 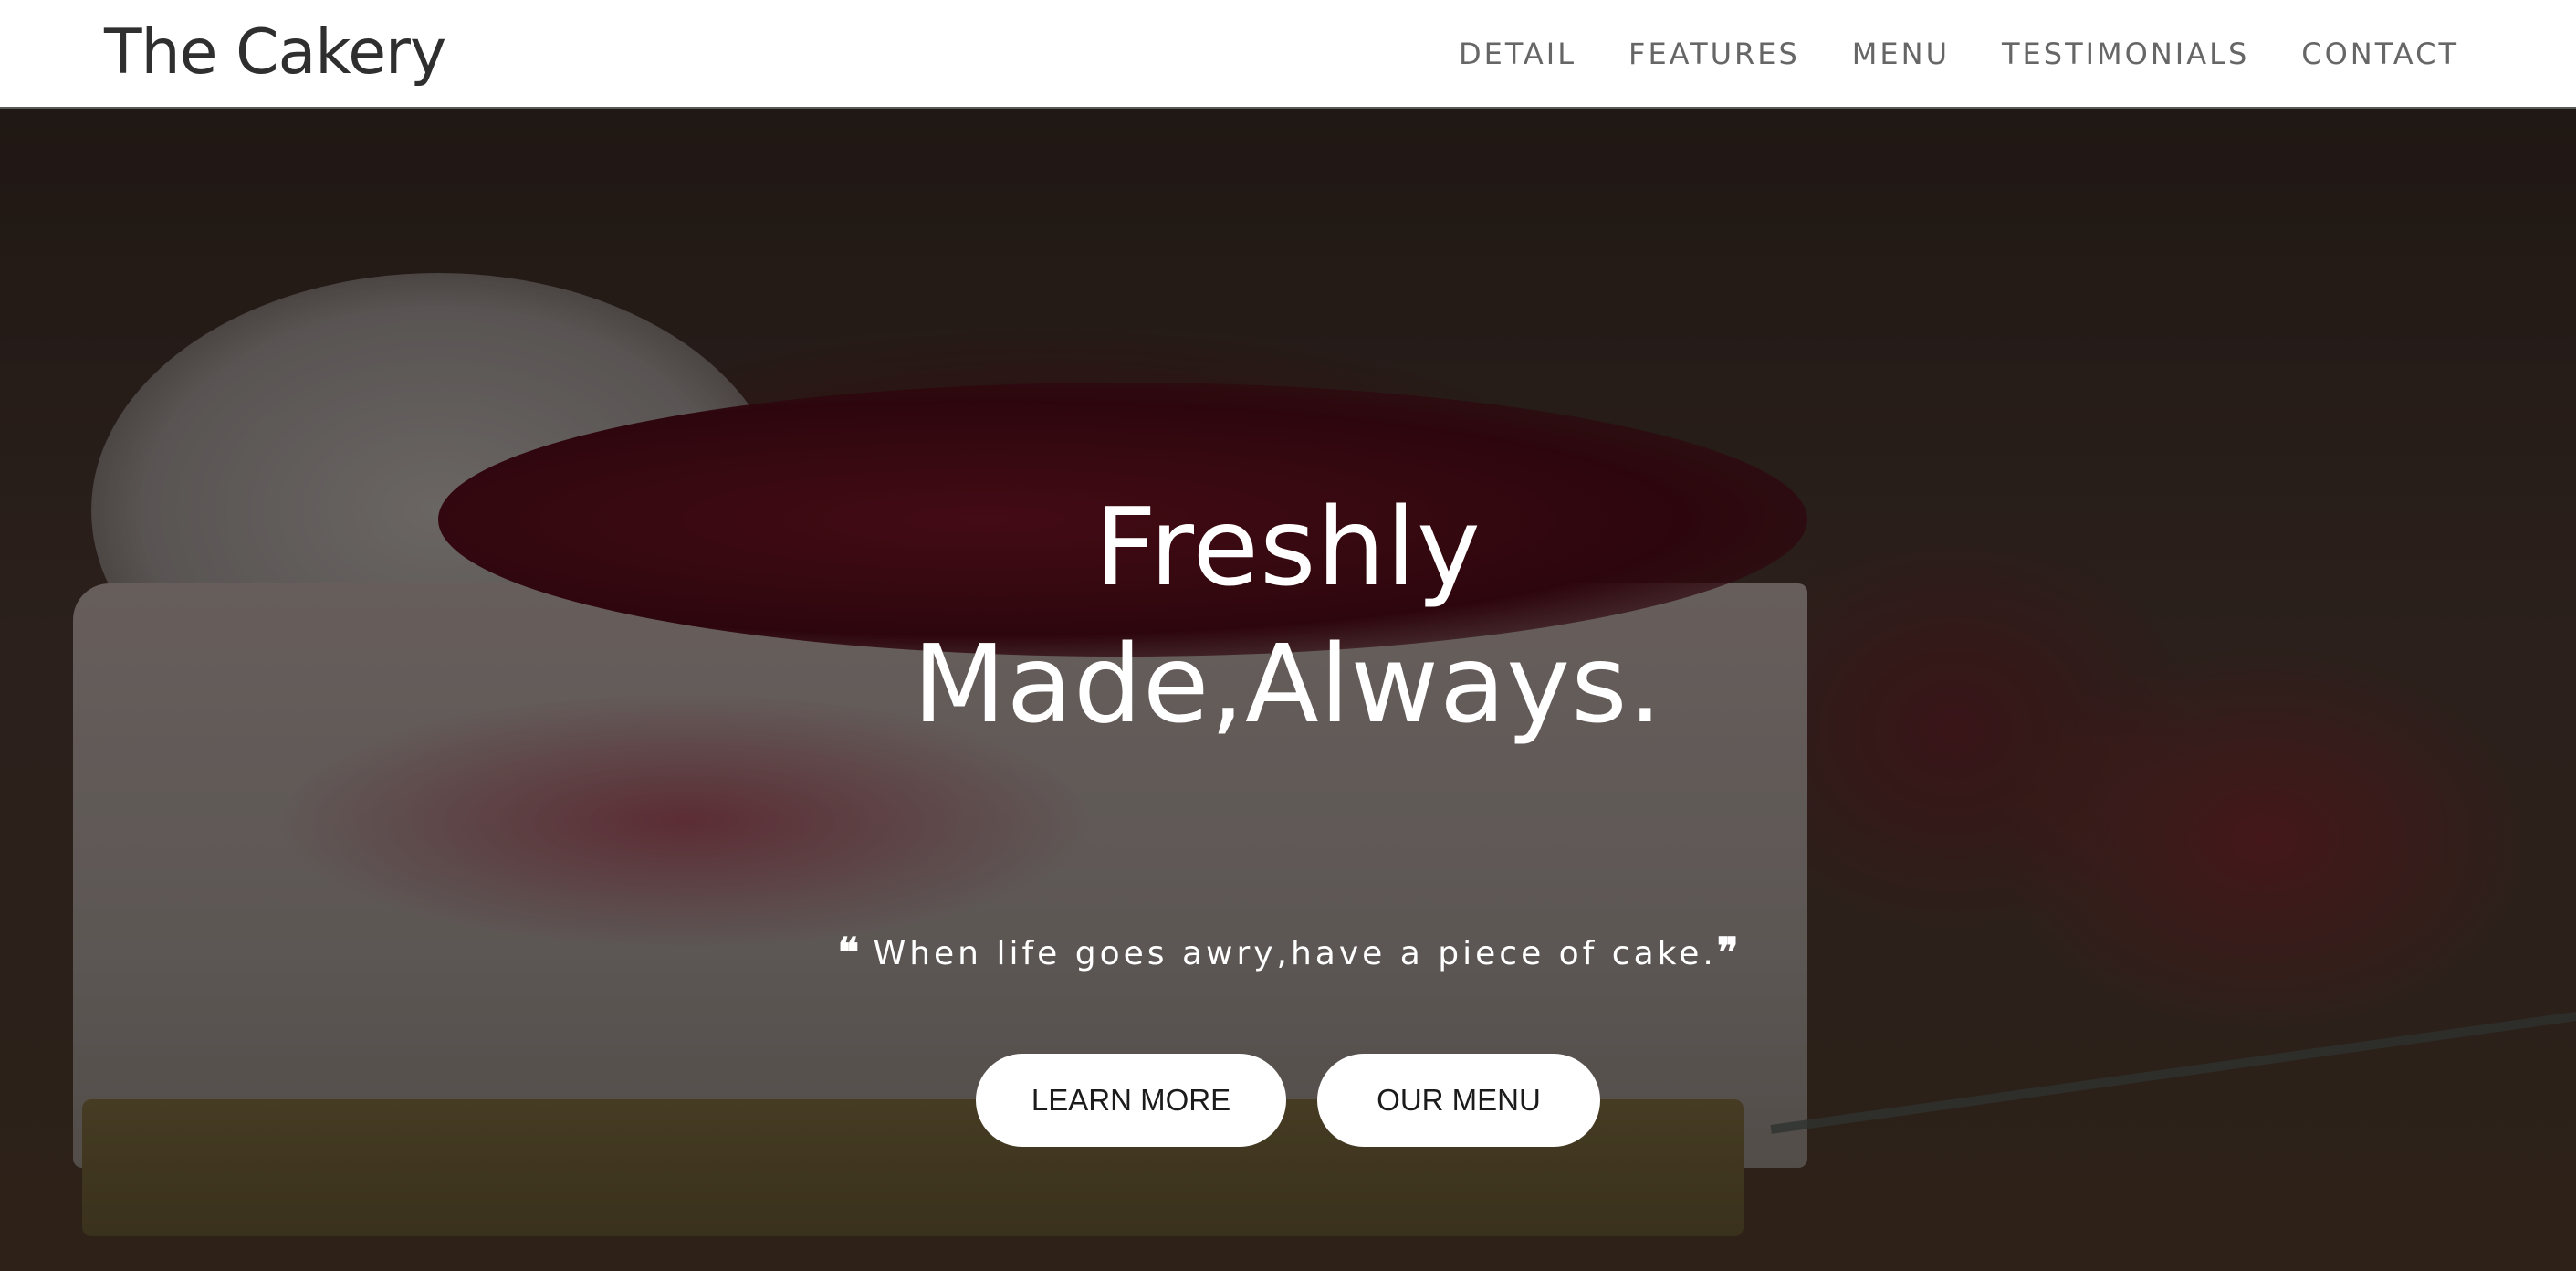 I want to click on nav-link-features: FEATURES, so click(x=1714, y=54).